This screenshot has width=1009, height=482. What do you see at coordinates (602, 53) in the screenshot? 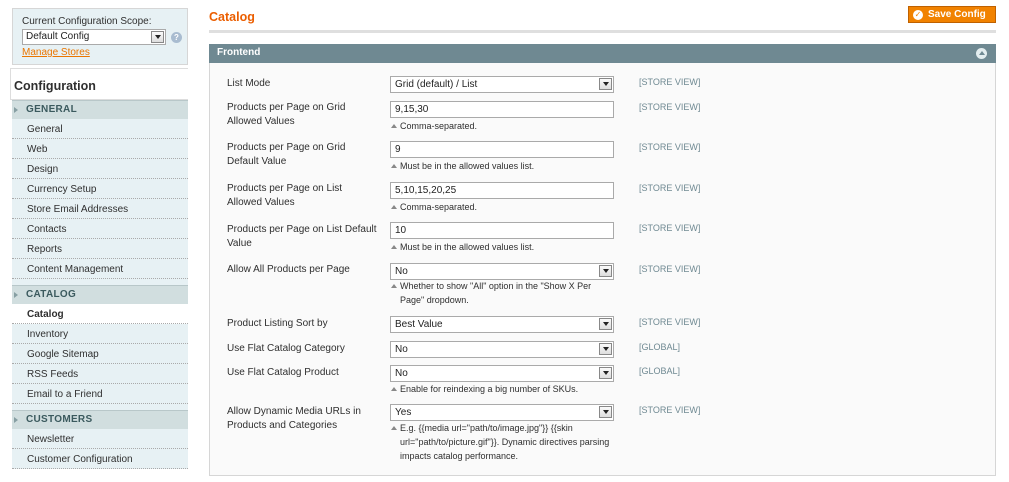
I see `fieldset-header-frontend: Frontend` at bounding box center [602, 53].